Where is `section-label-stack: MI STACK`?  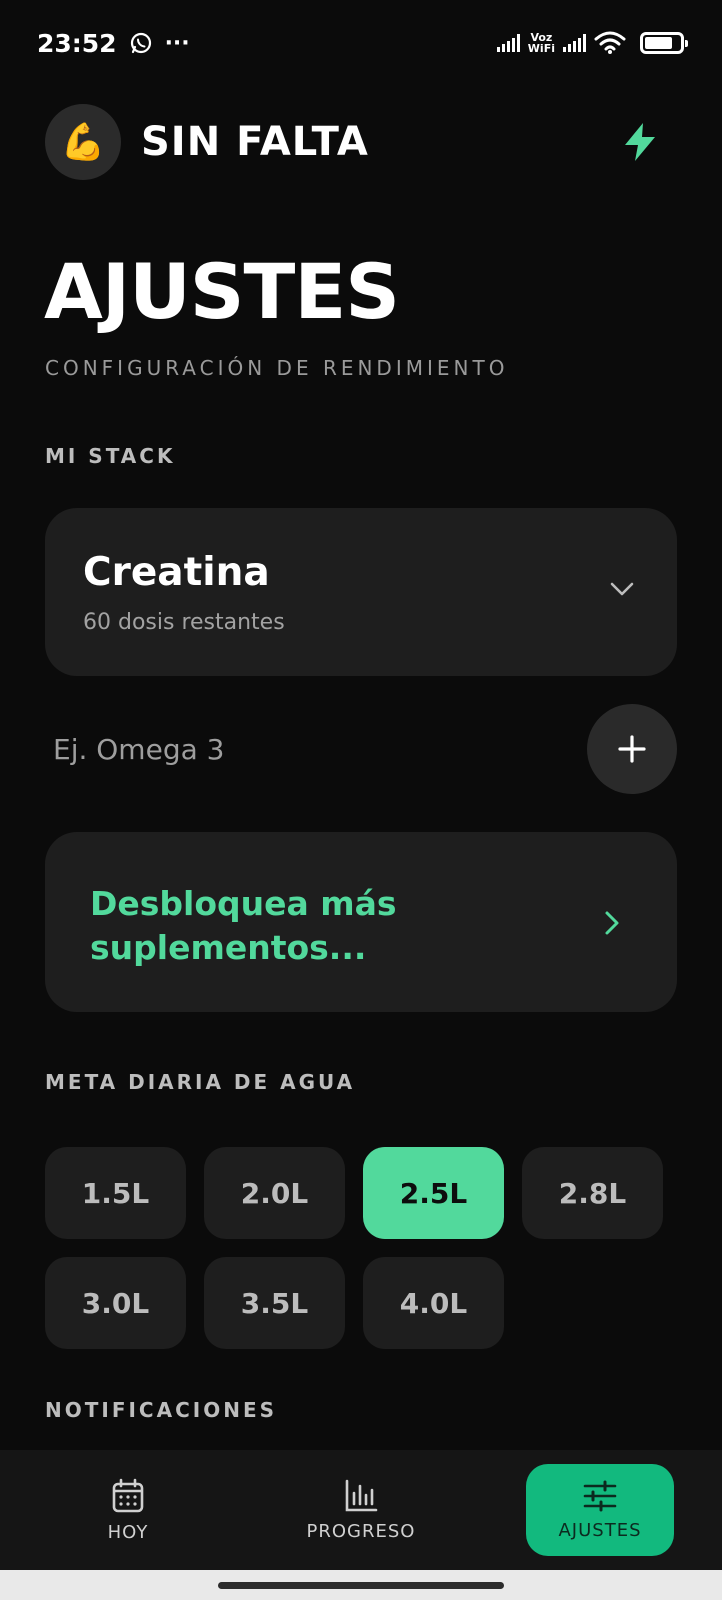 section-label-stack: MI STACK is located at coordinates (110, 456).